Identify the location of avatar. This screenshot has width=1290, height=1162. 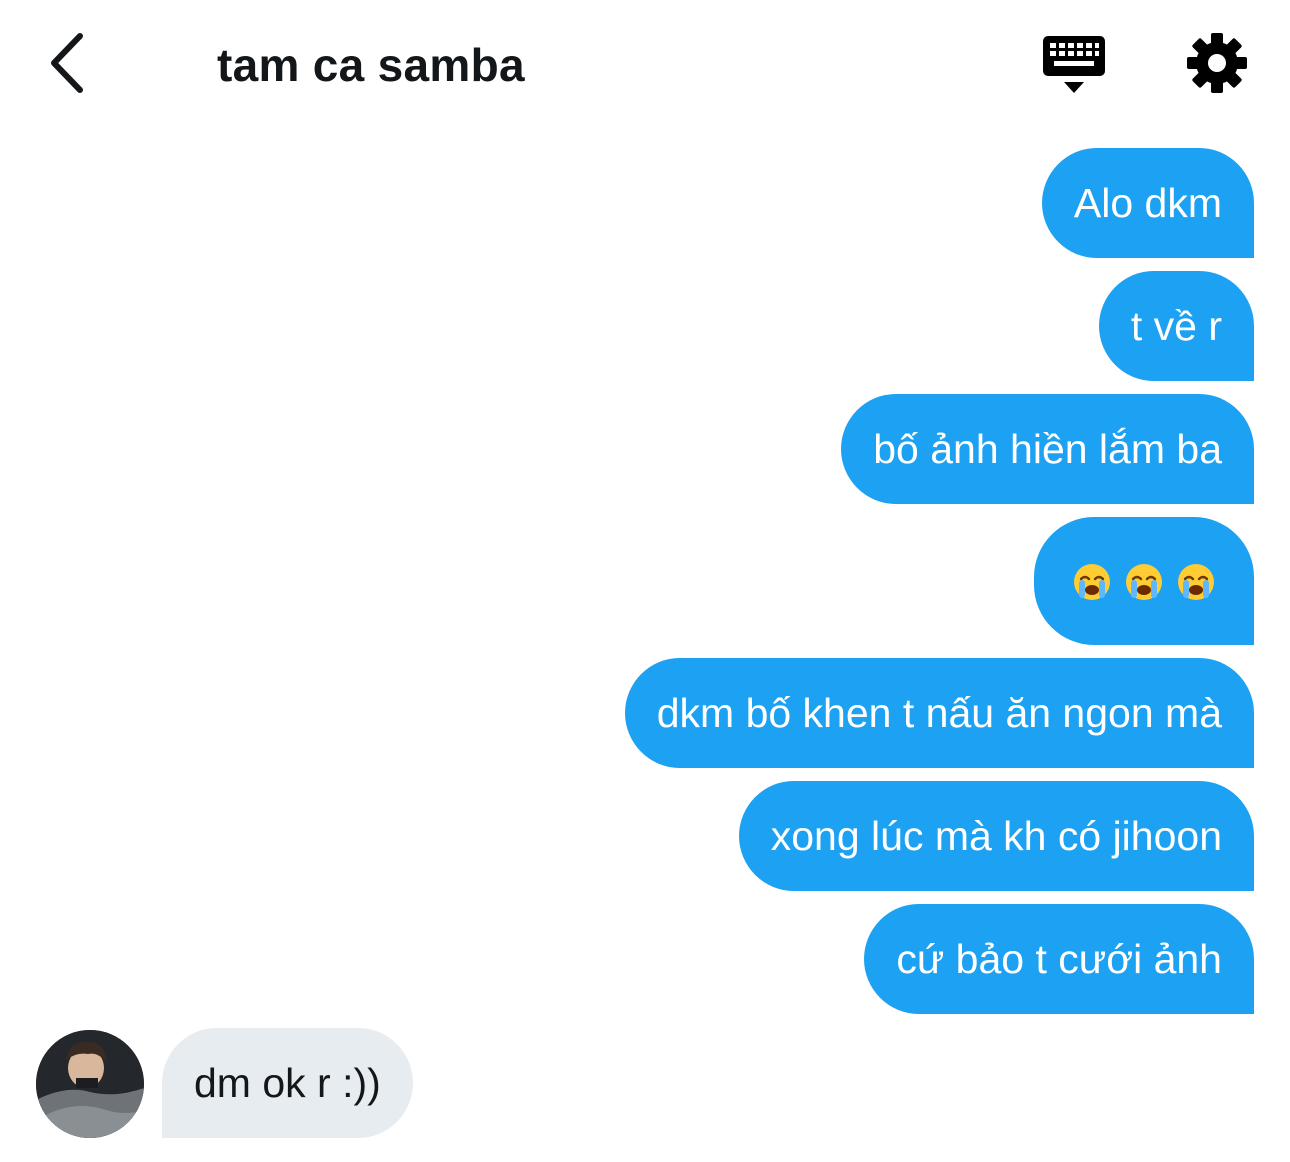
(90, 1084).